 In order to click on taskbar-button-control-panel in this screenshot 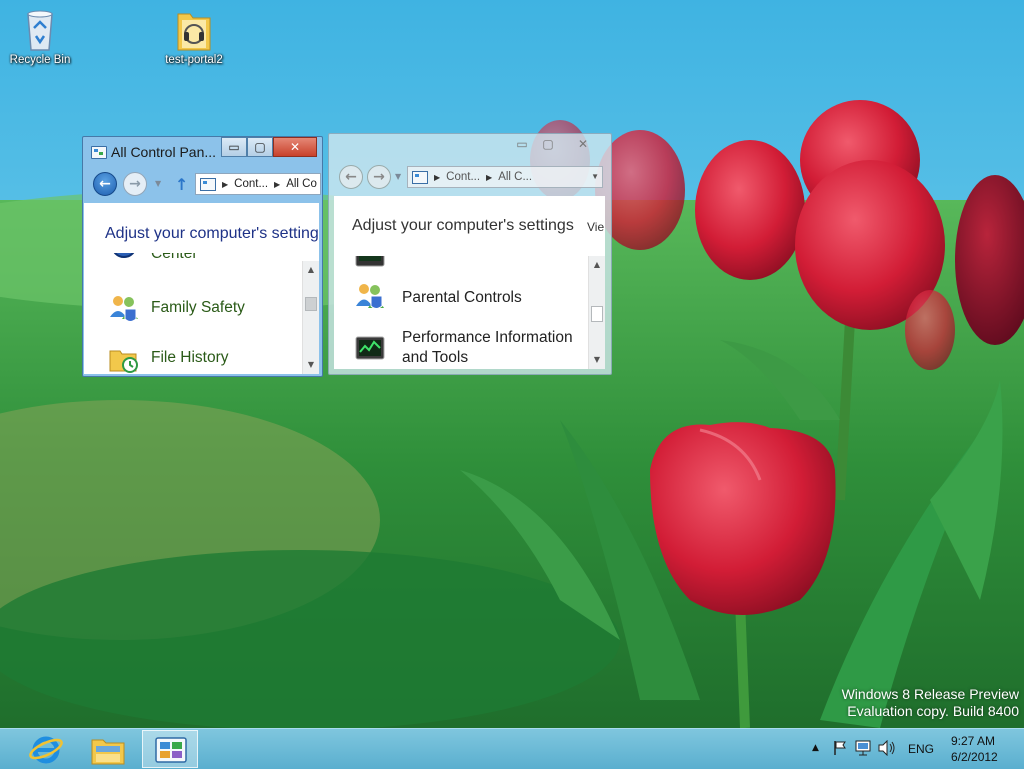, I will do `click(170, 749)`.